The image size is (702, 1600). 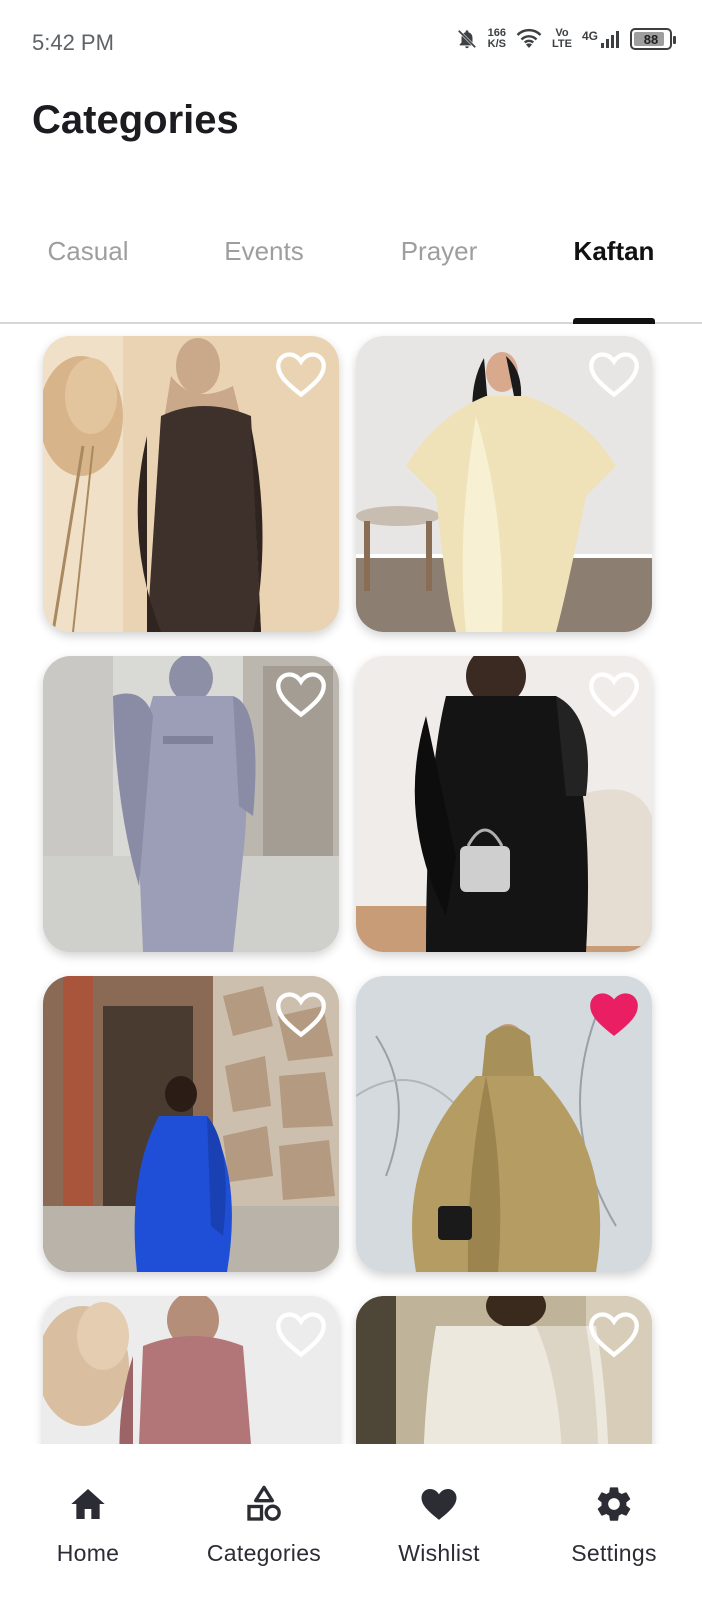 I want to click on net-speed-unit: K/S, so click(x=496, y=44).